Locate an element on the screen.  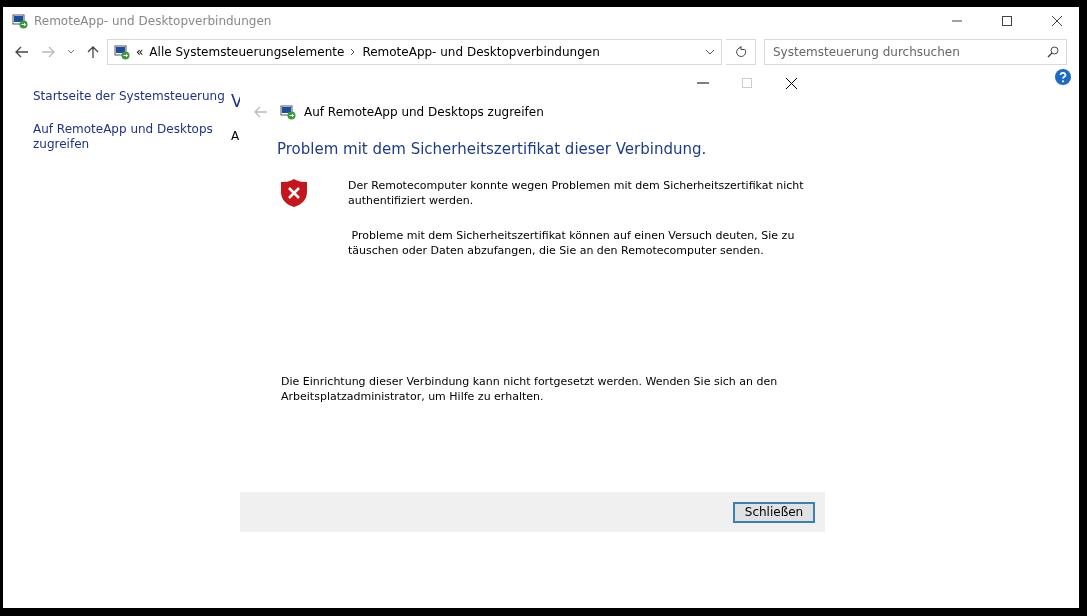
refresh-icon is located at coordinates (740, 52).